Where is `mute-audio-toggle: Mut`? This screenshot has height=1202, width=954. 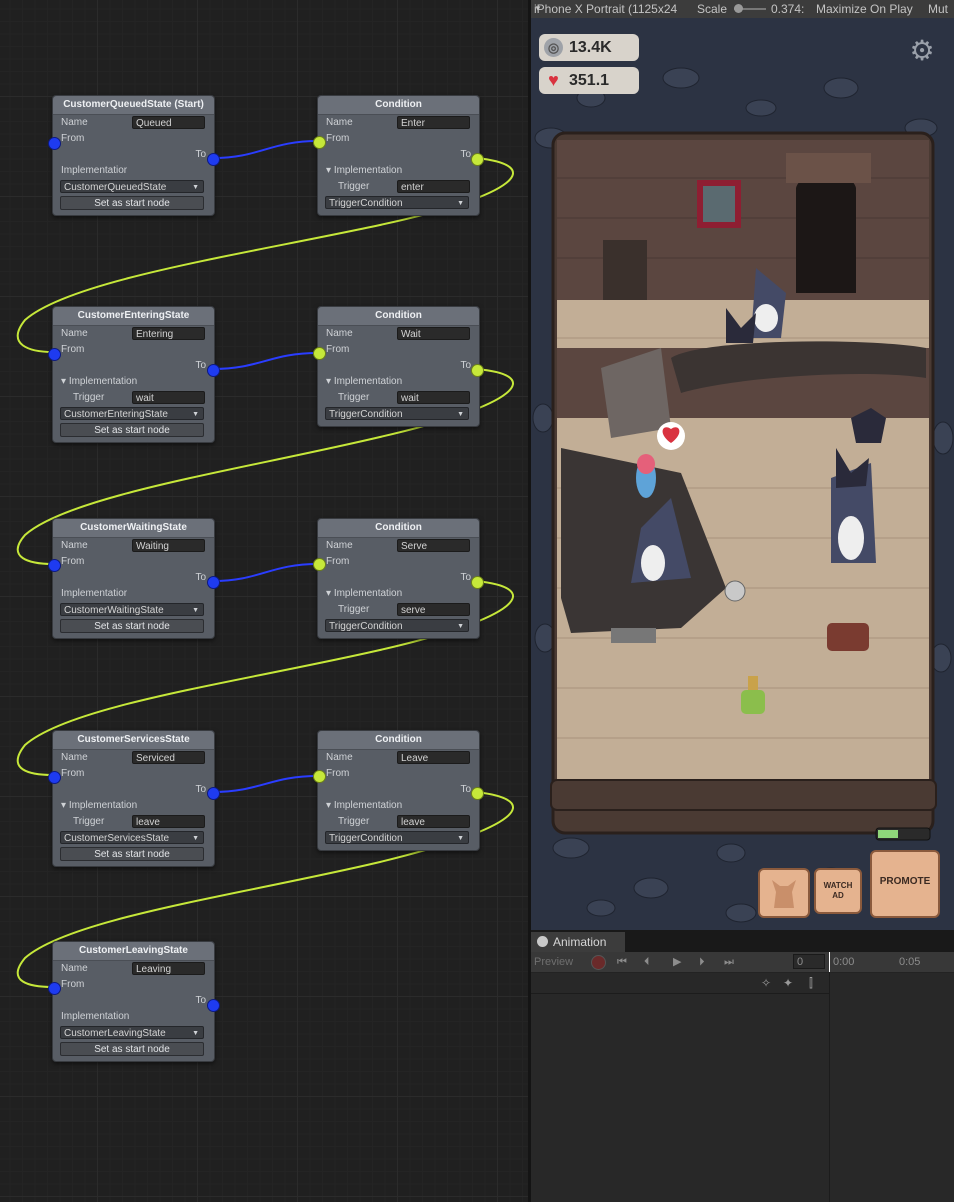
mute-audio-toggle: Mut is located at coordinates (938, 9).